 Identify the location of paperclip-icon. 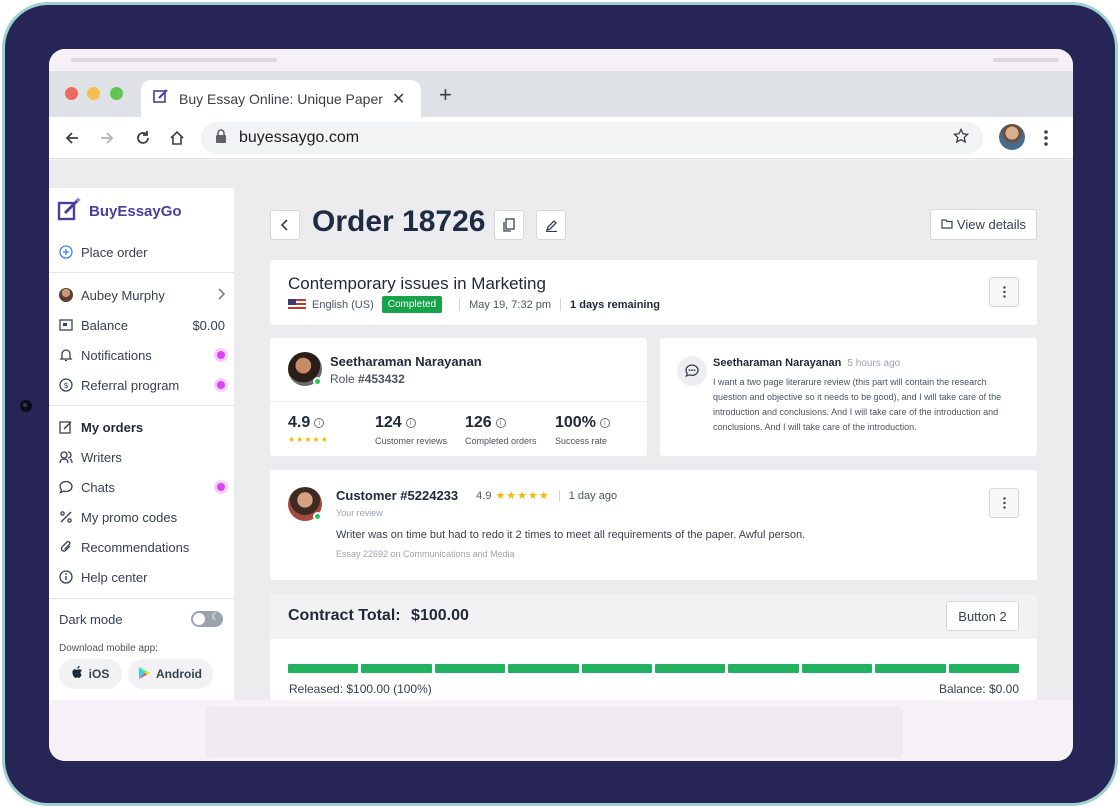
(66, 547).